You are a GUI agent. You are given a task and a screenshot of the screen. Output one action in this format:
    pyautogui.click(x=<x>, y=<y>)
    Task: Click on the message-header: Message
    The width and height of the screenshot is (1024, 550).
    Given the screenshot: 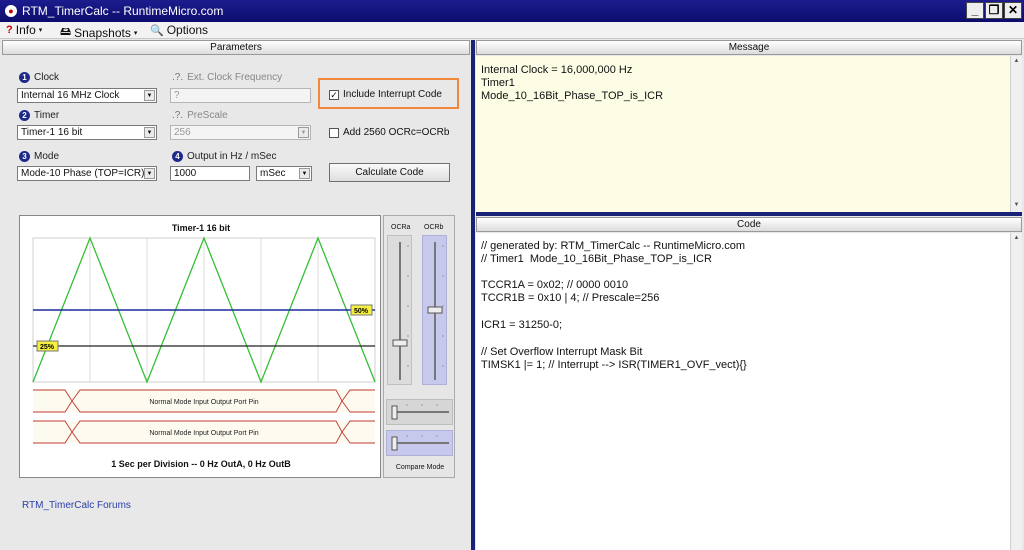 What is the action you would take?
    pyautogui.click(x=749, y=47)
    